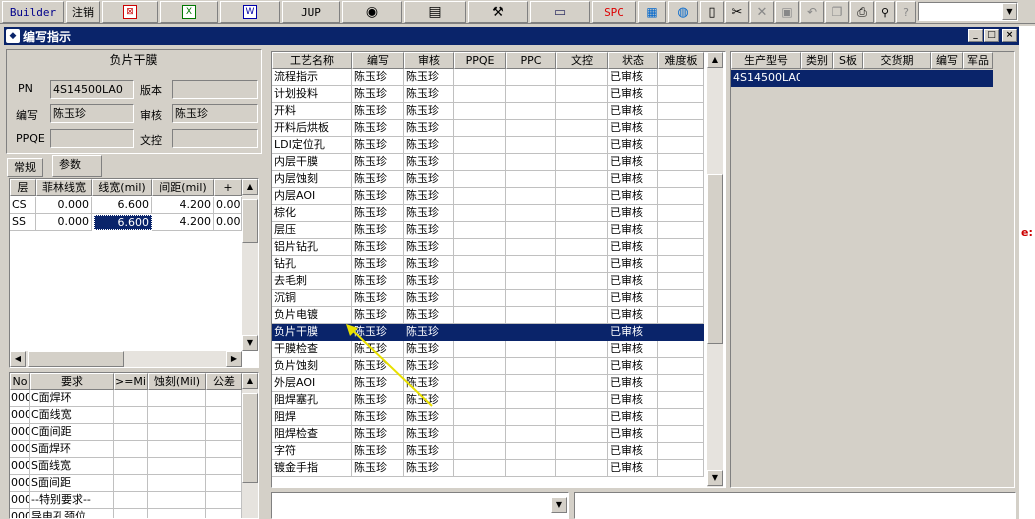 The height and width of the screenshot is (519, 1035). I want to click on process-cell: 字符, so click(312, 451).